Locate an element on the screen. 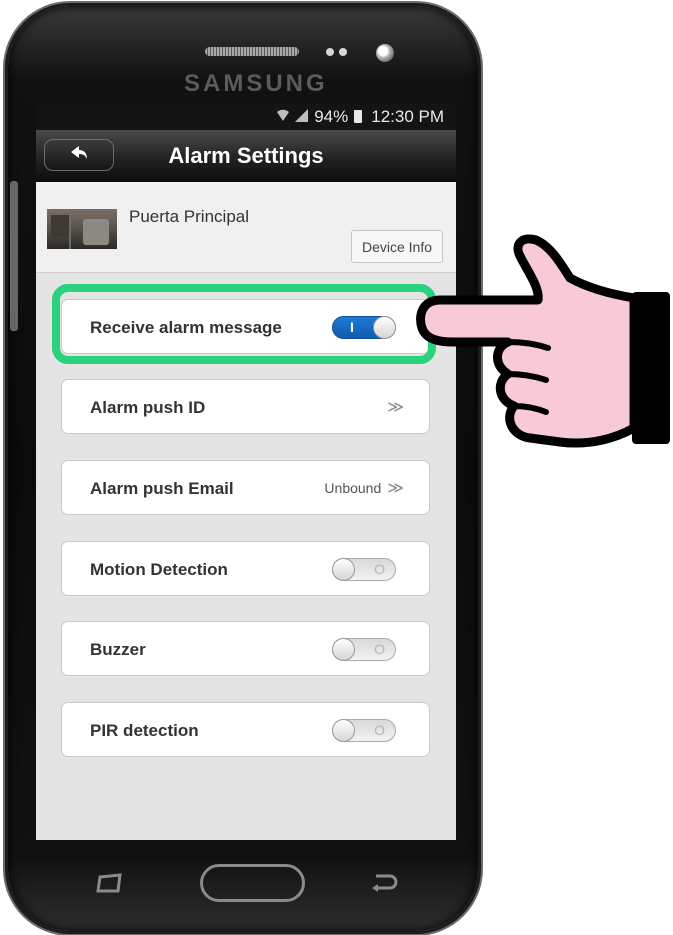 This screenshot has width=673, height=935. brand-logo: SAMSUNG is located at coordinates (256, 83).